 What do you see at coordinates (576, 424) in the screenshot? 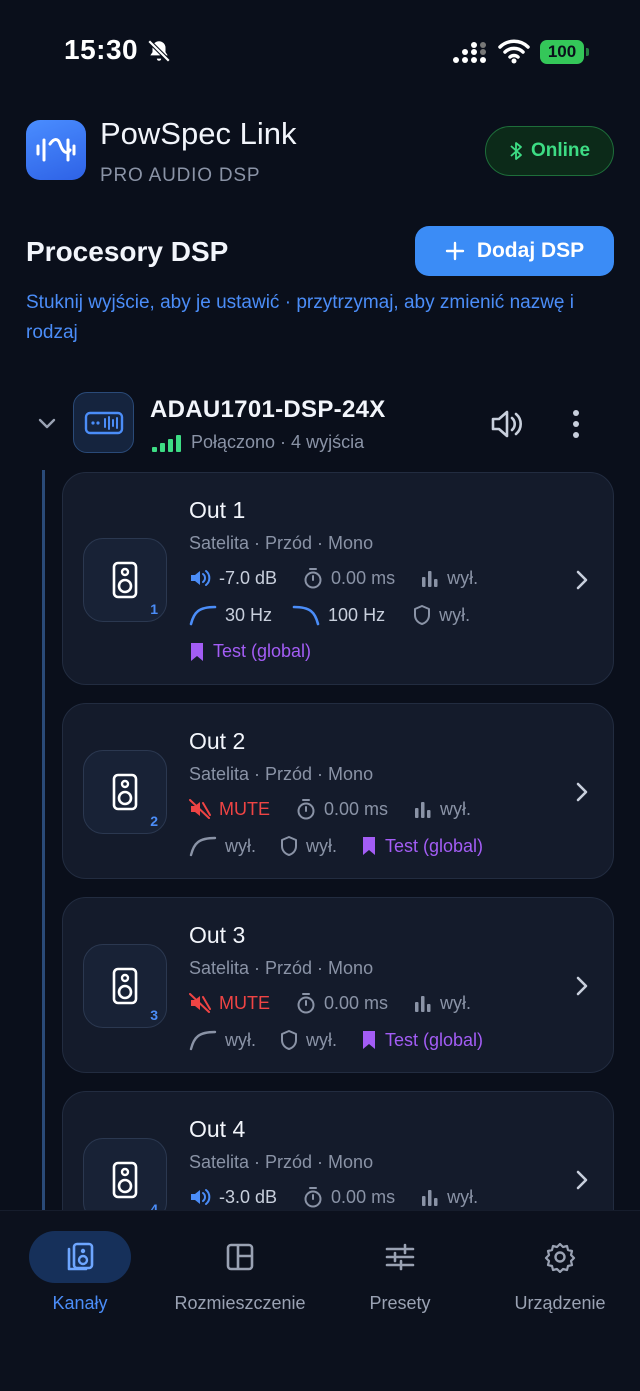
I see `more-options-icon` at bounding box center [576, 424].